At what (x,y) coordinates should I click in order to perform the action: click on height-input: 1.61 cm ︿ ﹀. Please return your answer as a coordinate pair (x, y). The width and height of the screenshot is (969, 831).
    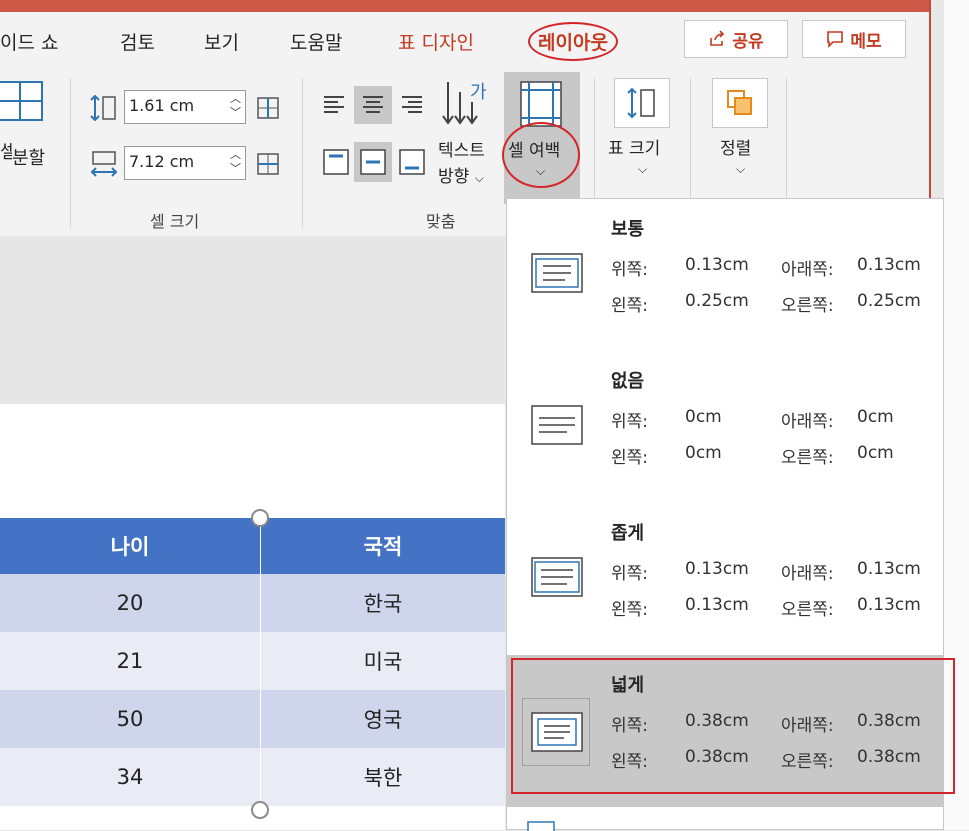
    Looking at the image, I should click on (185, 107).